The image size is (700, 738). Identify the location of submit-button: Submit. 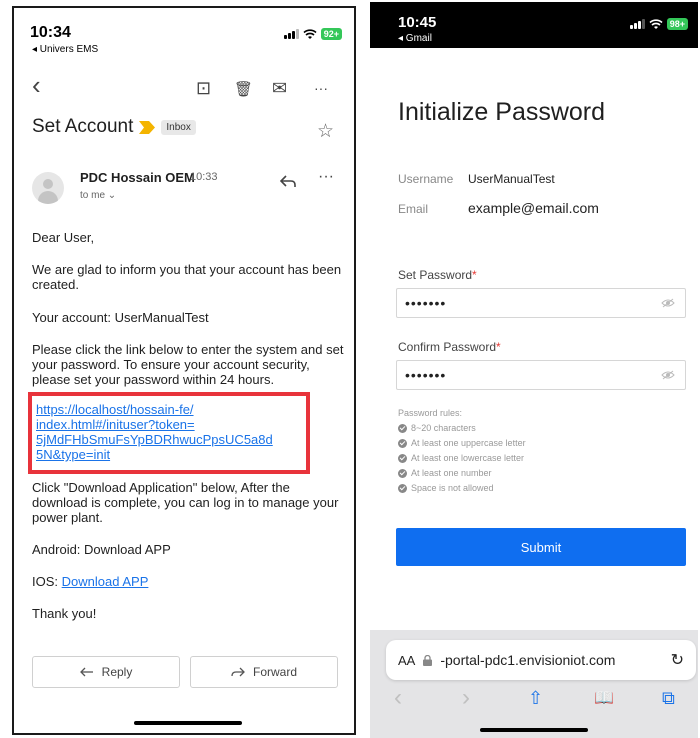
(541, 547).